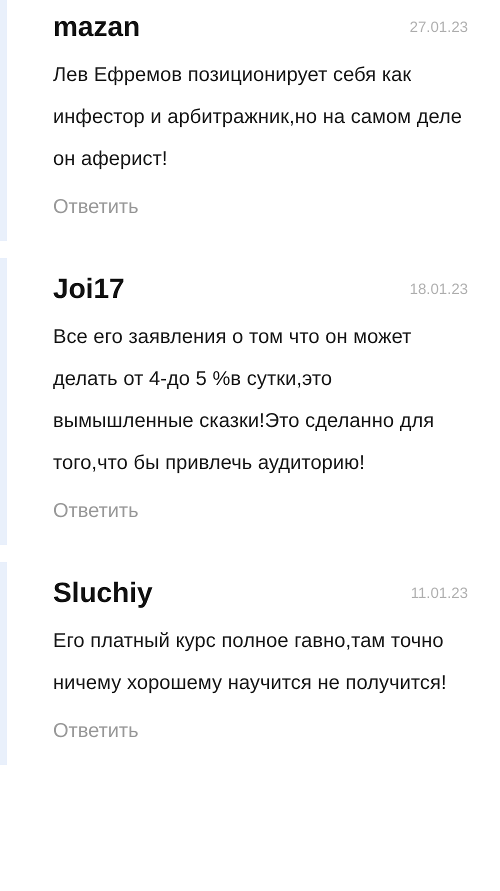 The image size is (500, 891). What do you see at coordinates (96, 27) in the screenshot?
I see `comment-author: mazan` at bounding box center [96, 27].